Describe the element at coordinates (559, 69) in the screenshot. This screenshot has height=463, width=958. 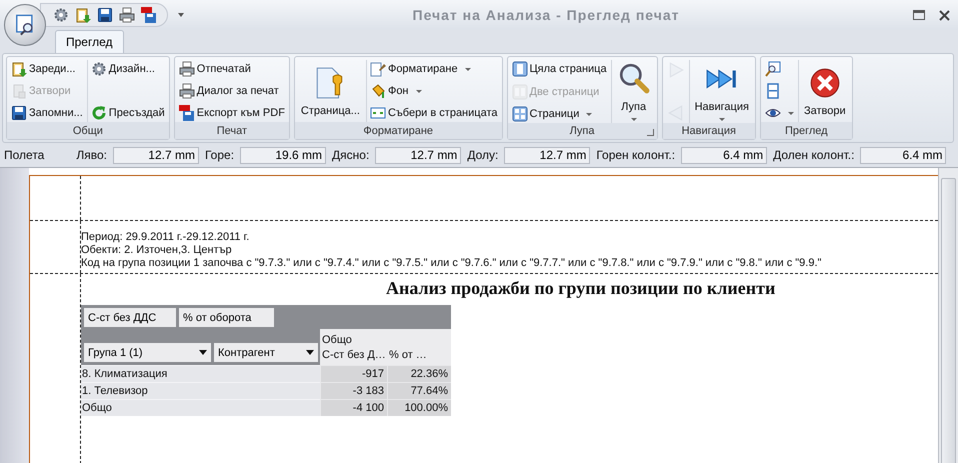
I see `ribbon-button: Цяла страница` at that location.